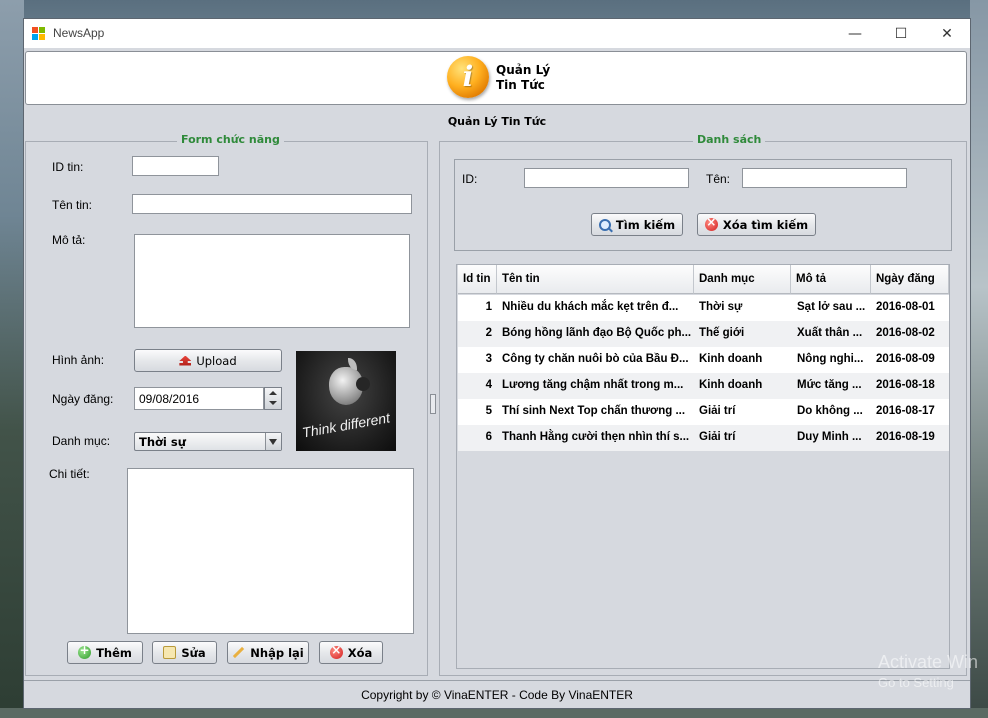 The image size is (988, 718). Describe the element at coordinates (645, 224) in the screenshot. I see `search-label: Tìm kiếm` at that location.